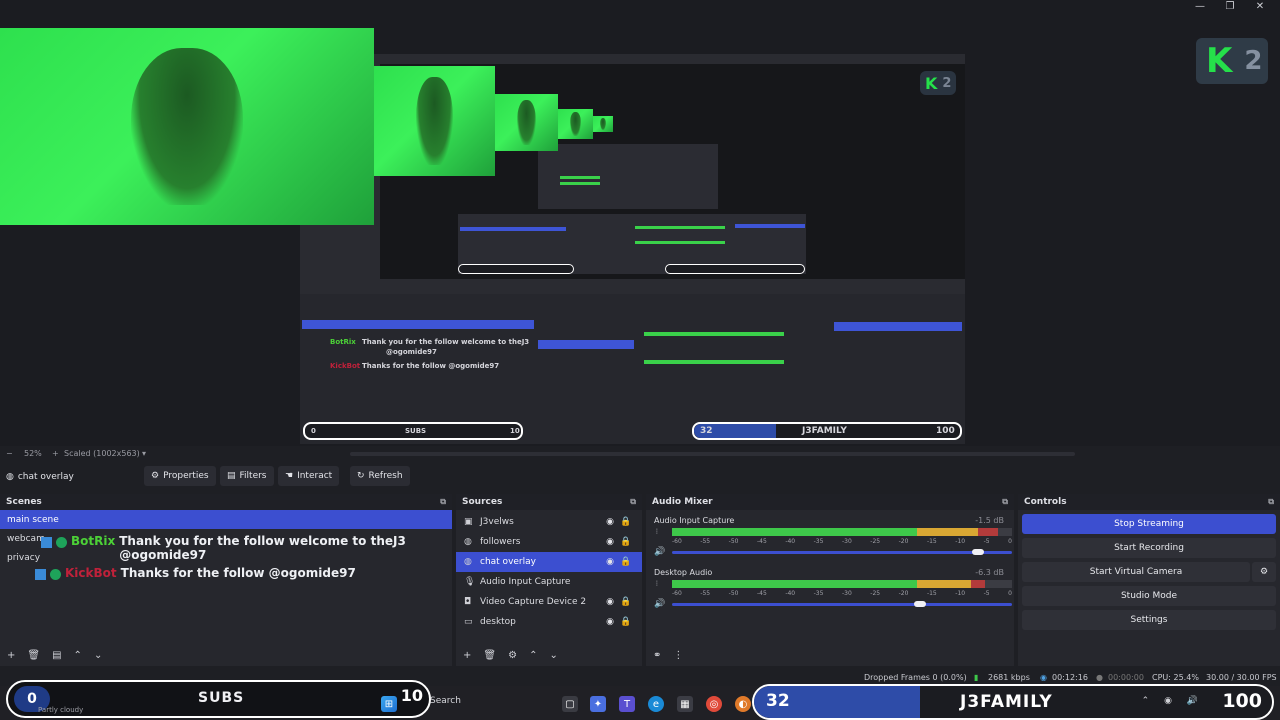  I want to click on source-label: chat overlay, so click(508, 562).